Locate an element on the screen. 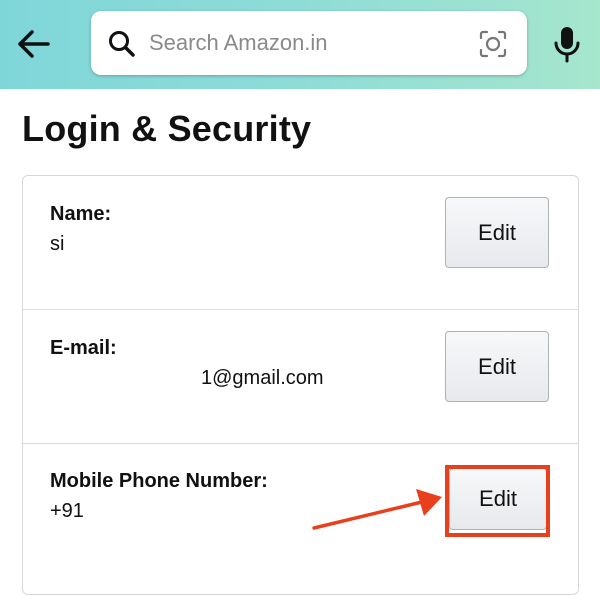 This screenshot has height=596, width=600. search-bar is located at coordinates (309, 43).